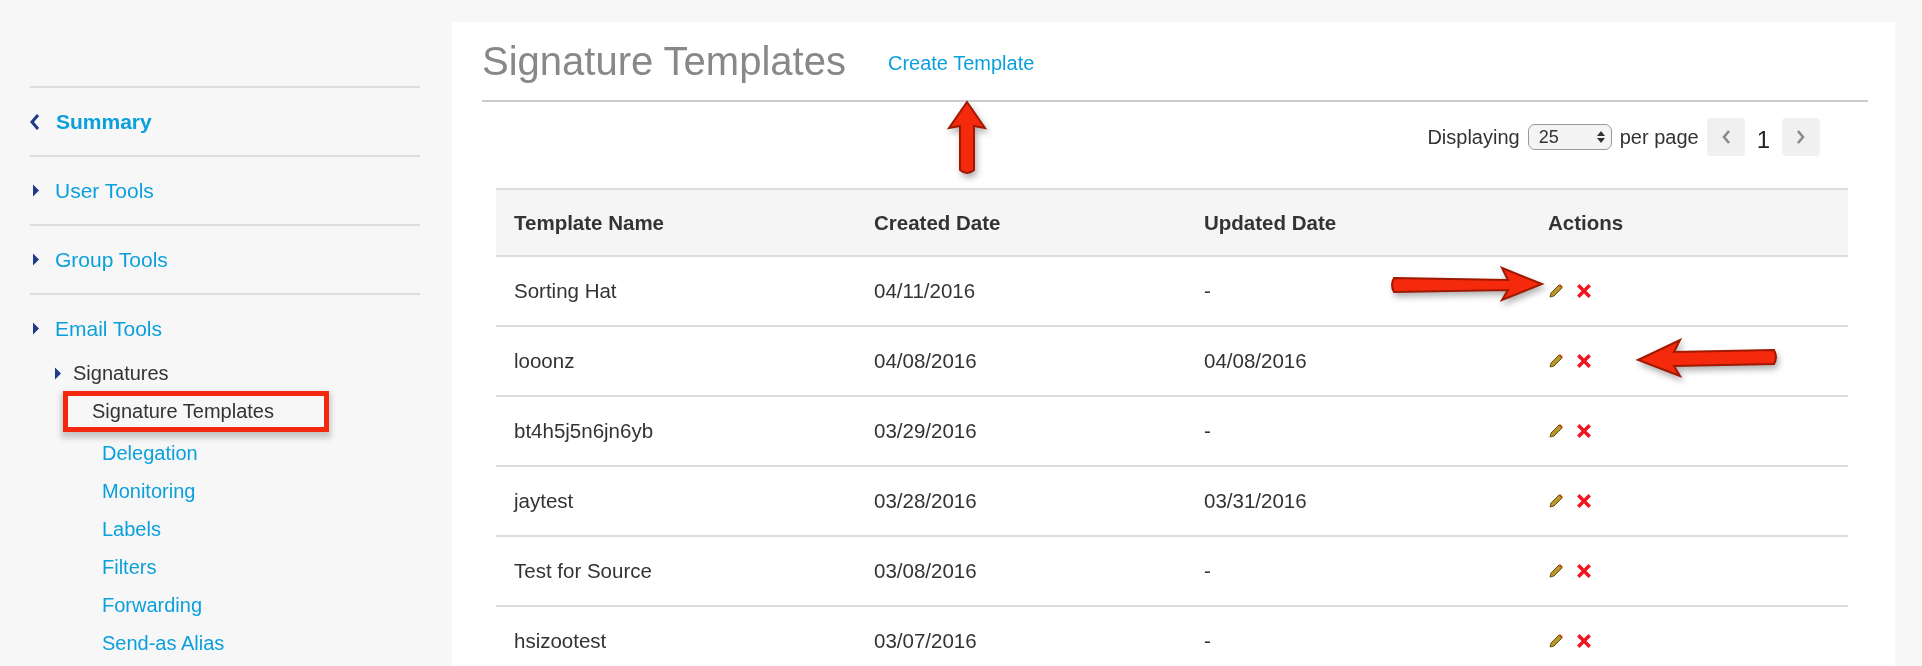  Describe the element at coordinates (131, 528) in the screenshot. I see `sidebar-link: Labels` at that location.